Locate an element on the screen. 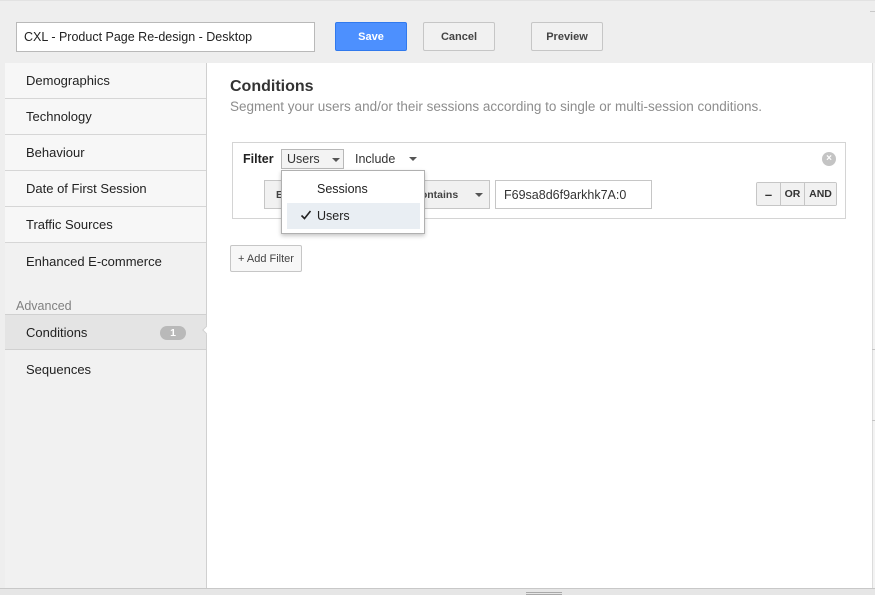 Image resolution: width=875 pixels, height=595 pixels. check-icon is located at coordinates (306, 215).